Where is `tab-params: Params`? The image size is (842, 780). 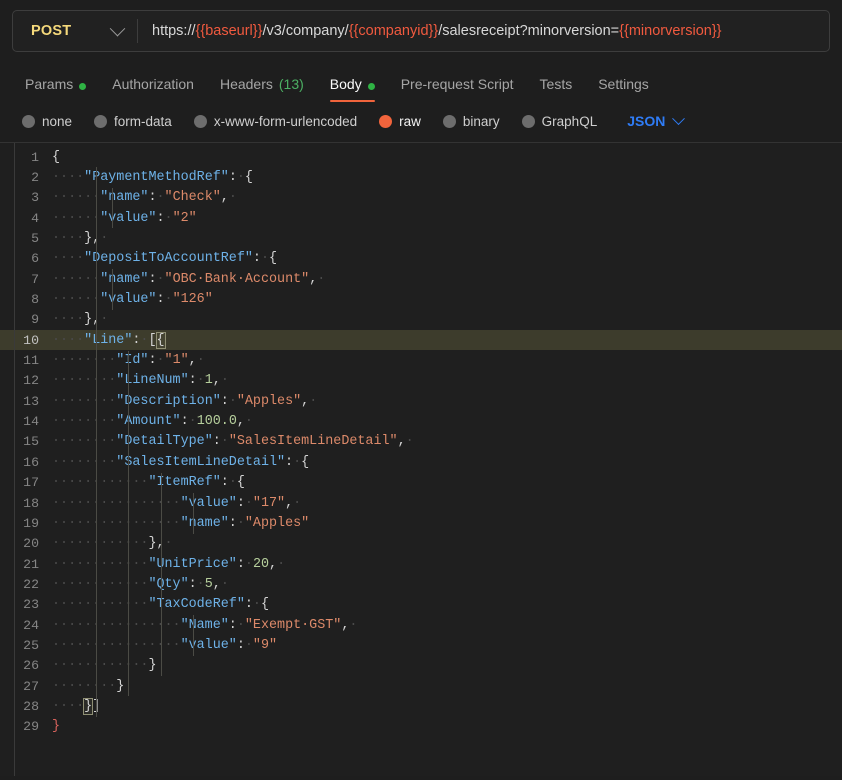 tab-params: Params is located at coordinates (55, 83).